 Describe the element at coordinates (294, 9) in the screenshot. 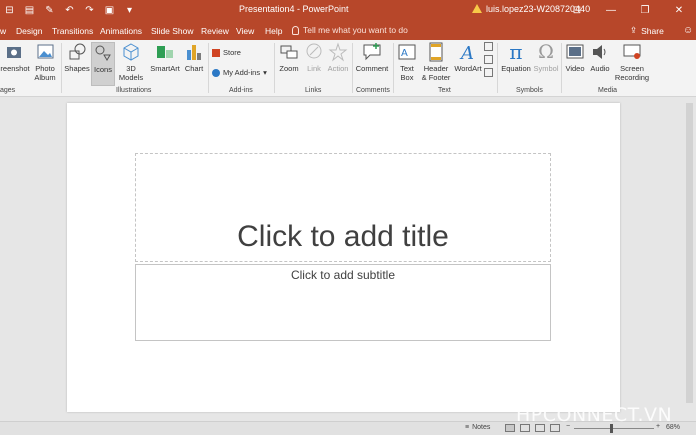

I see `window-title: Presentation4 - PowerPoint` at that location.